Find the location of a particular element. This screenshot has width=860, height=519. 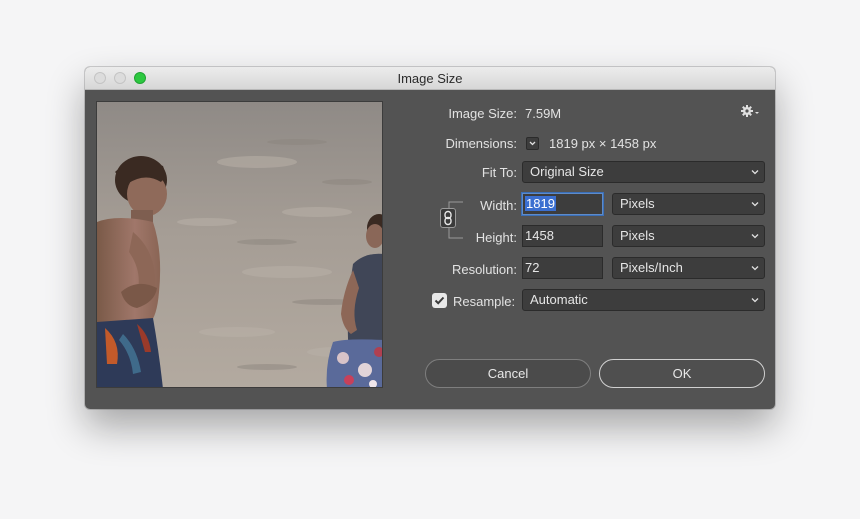

cancel-button: Cancel is located at coordinates (508, 373).